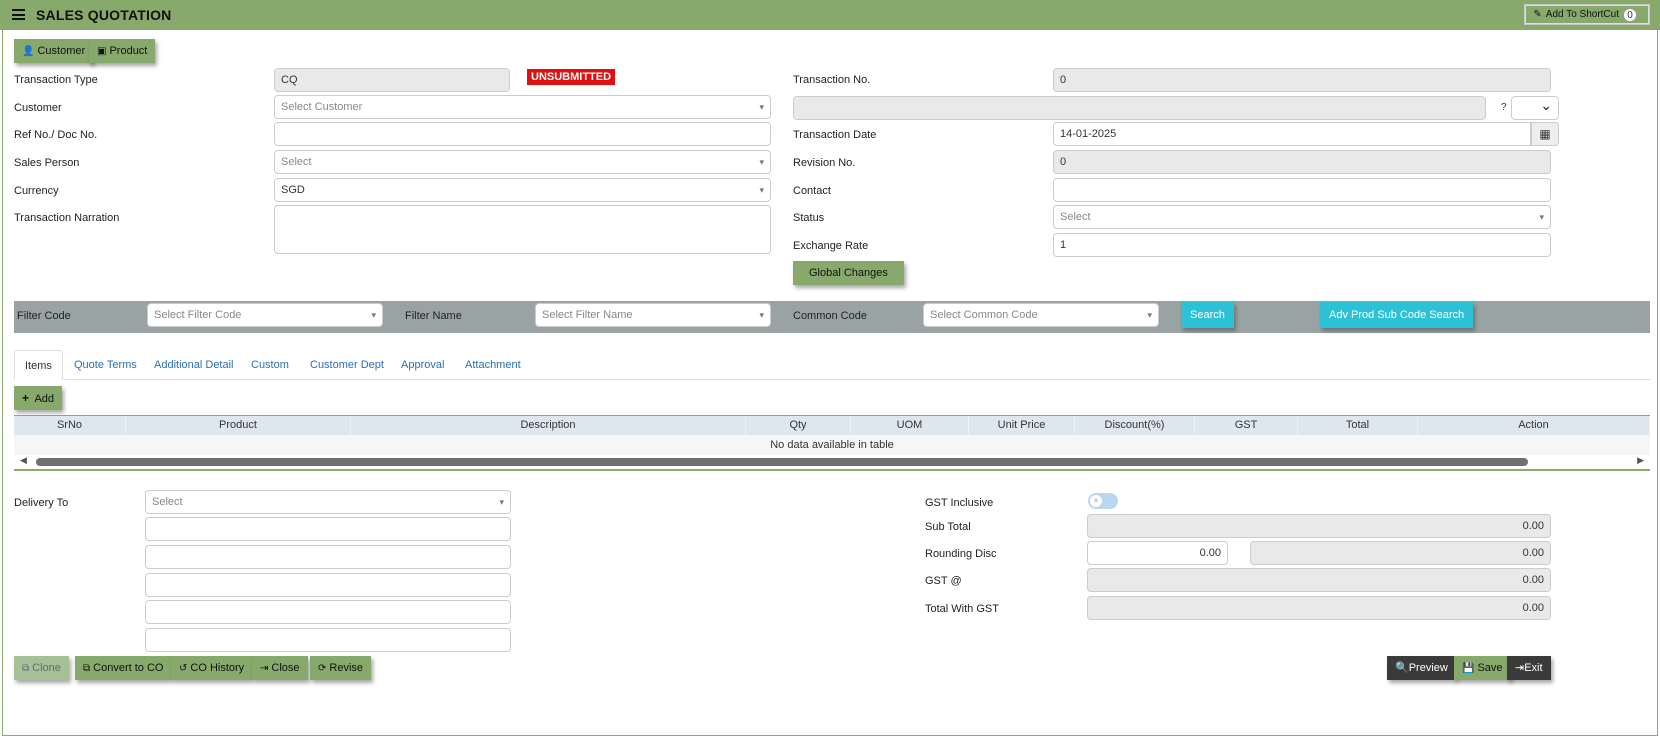 This screenshot has width=1660, height=745. I want to click on gst-inclusive-toggle: ×, so click(1103, 501).